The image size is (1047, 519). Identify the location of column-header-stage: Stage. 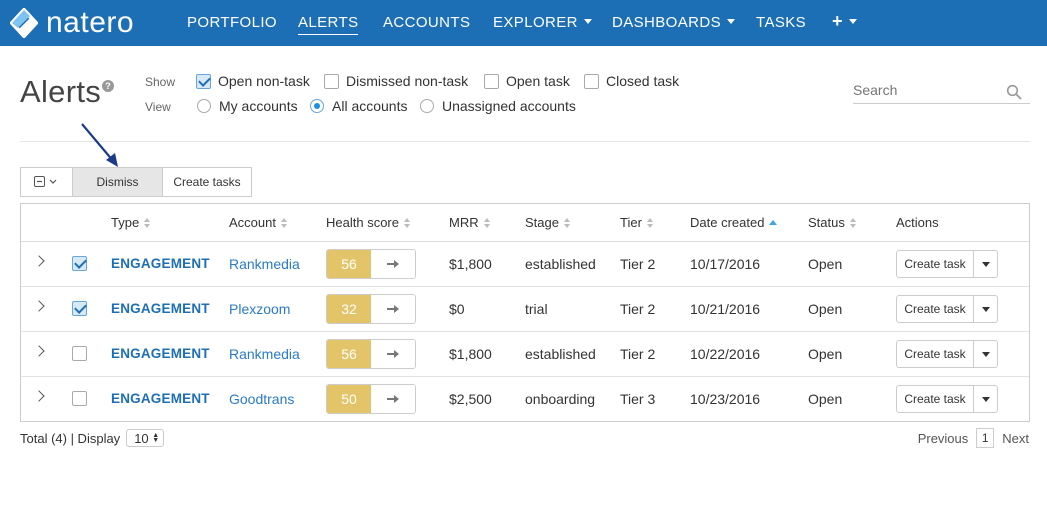
(548, 222).